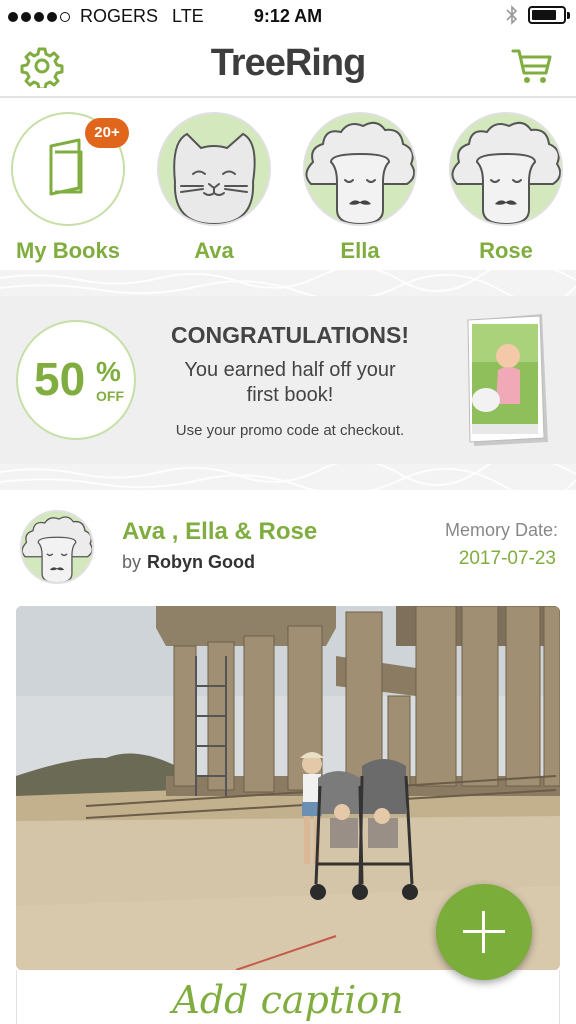 The height and width of the screenshot is (1024, 576). I want to click on post-author-line: by Robyn Good, so click(188, 562).